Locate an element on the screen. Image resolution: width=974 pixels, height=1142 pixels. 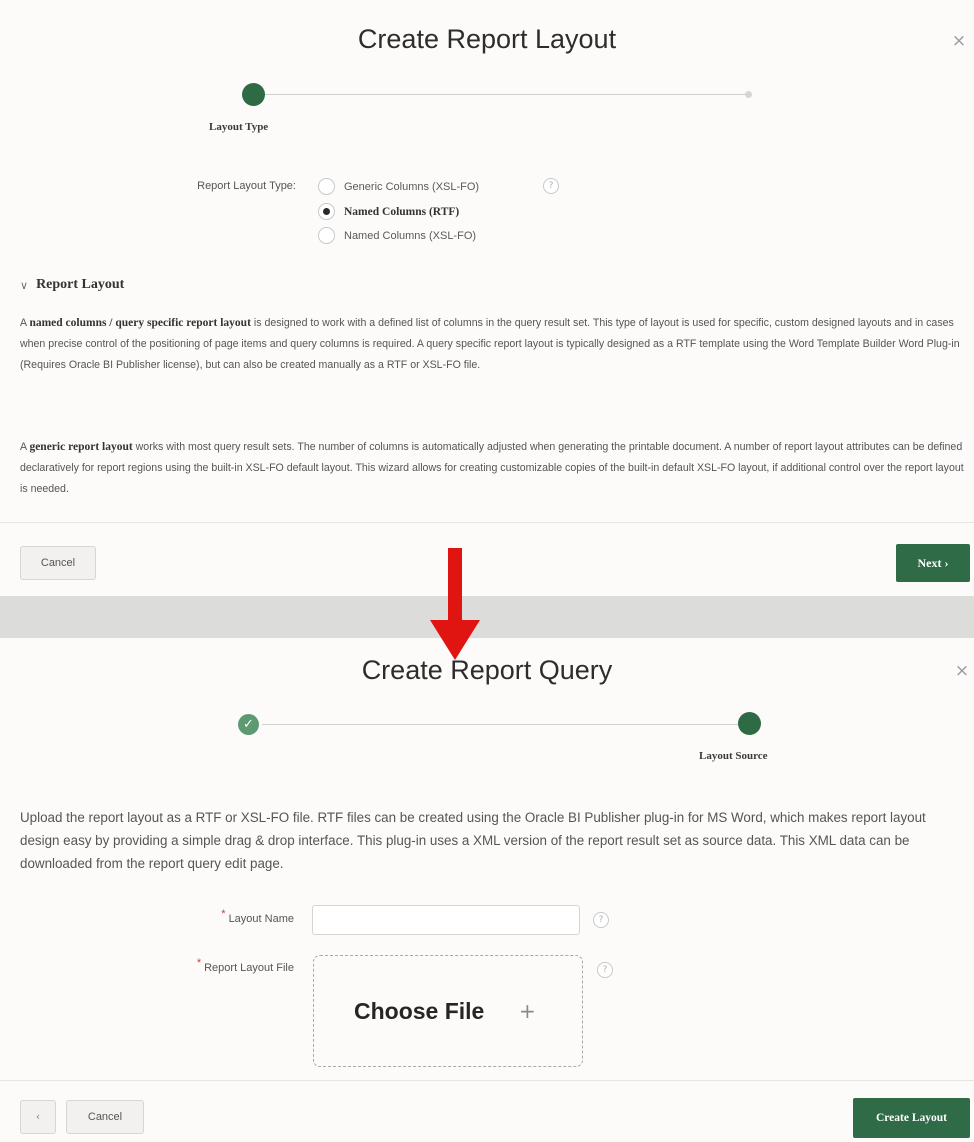
dialog-title: Create Report Layout is located at coordinates (487, 39).